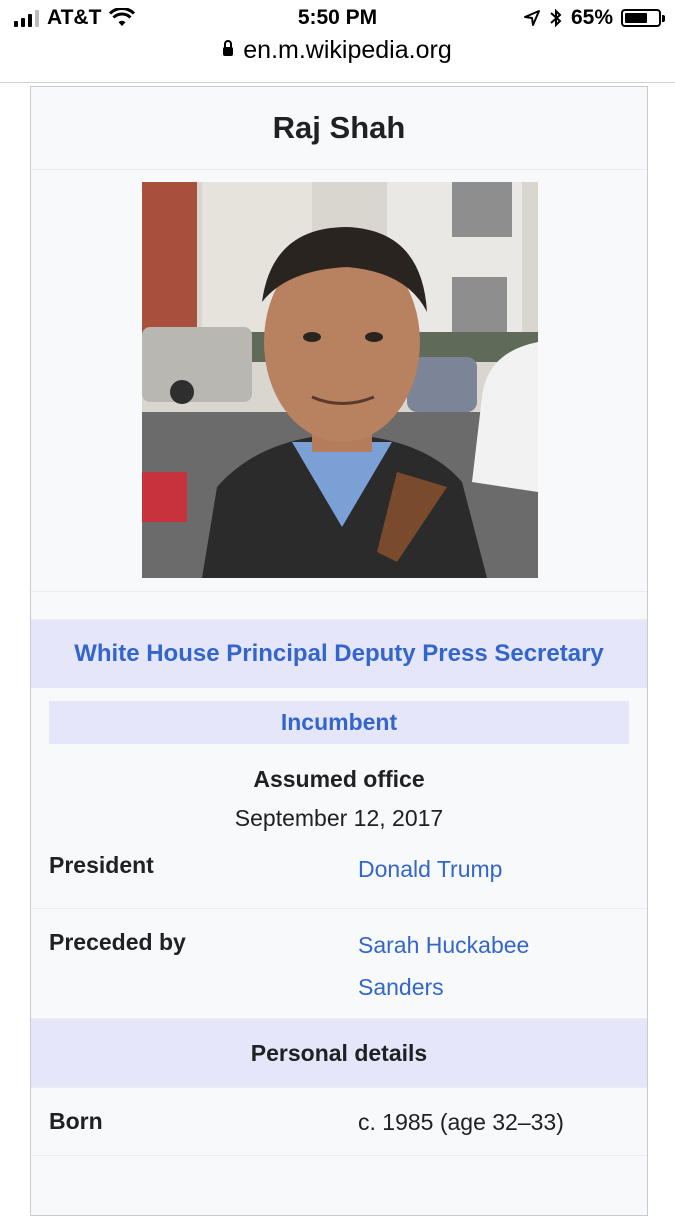 This screenshot has height=1216, width=675. I want to click on preceded-by-link: Sarah Huckabee Sanders, so click(443, 966).